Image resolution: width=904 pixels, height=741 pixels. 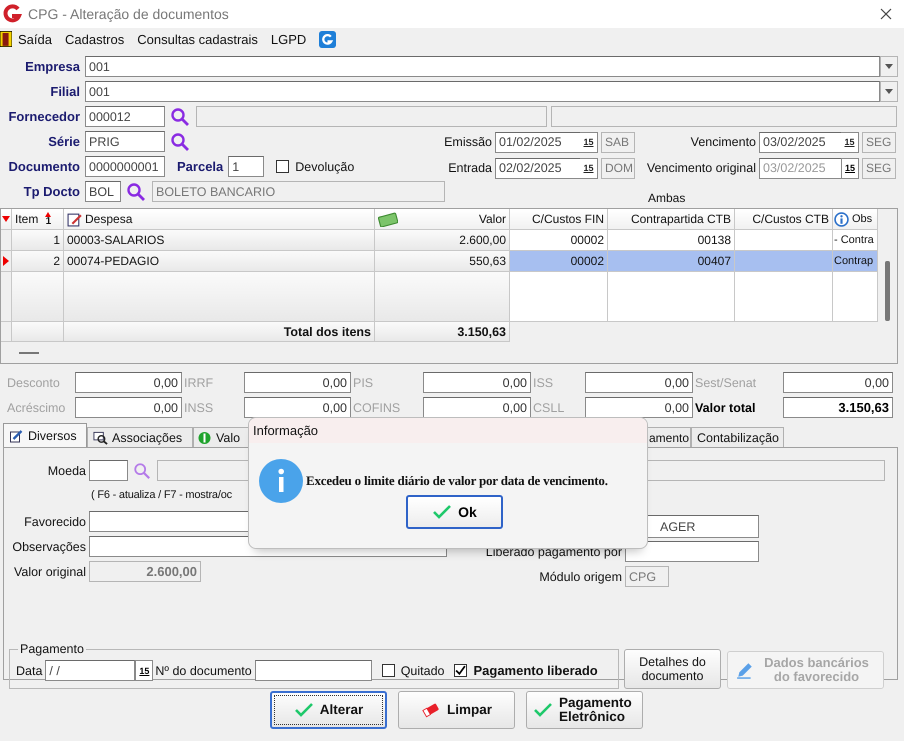 I want to click on menu-item: Consultas cadastrais, so click(x=197, y=39).